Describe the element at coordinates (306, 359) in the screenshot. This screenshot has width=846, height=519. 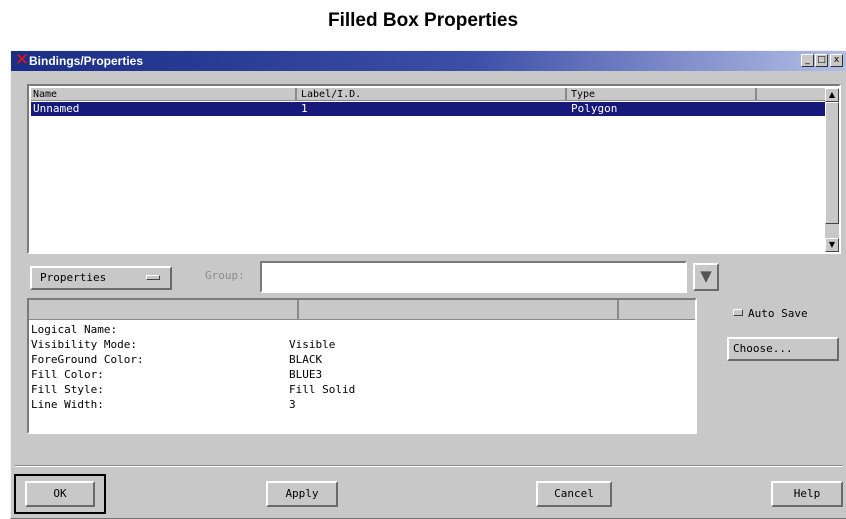
I see `property-value: BLACK` at that location.